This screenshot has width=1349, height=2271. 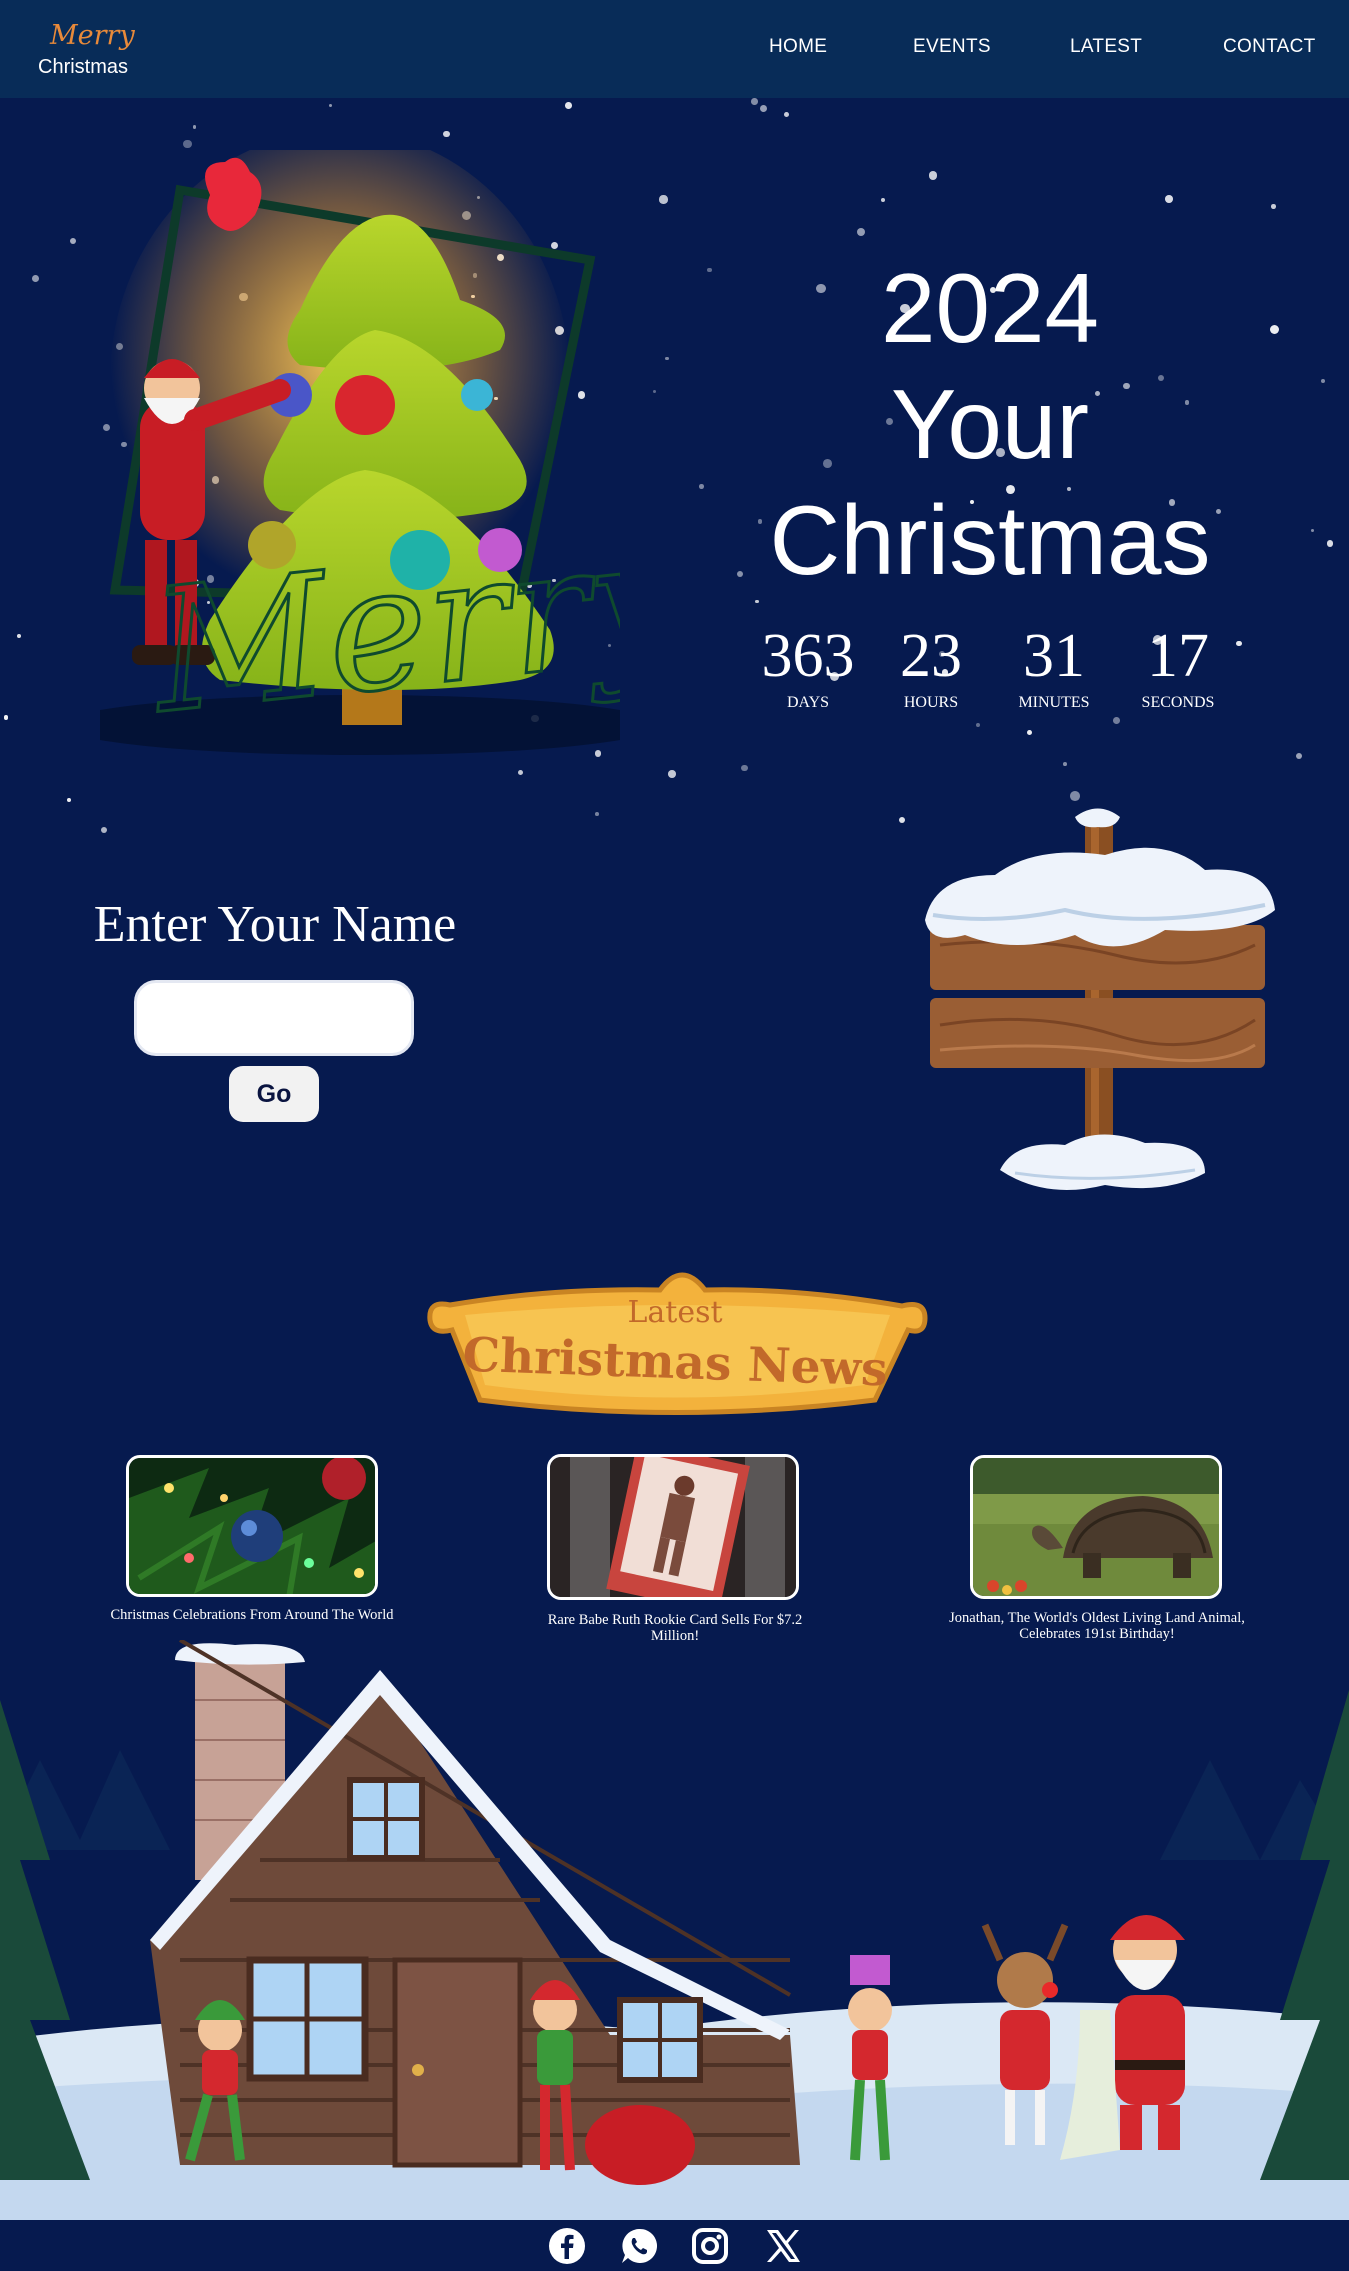 What do you see at coordinates (677, 1343) in the screenshot?
I see `latest-christmas-news-banner: Latest Christmas News` at bounding box center [677, 1343].